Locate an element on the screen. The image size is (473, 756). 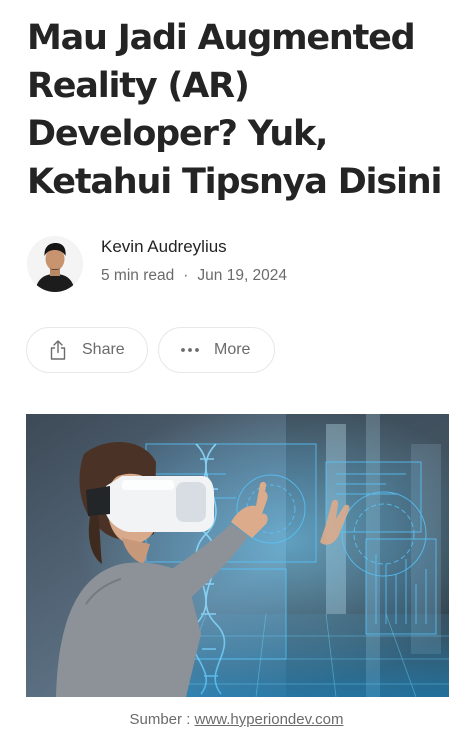
image-caption: Sumber : www.hyperiondev.com is located at coordinates (236, 719).